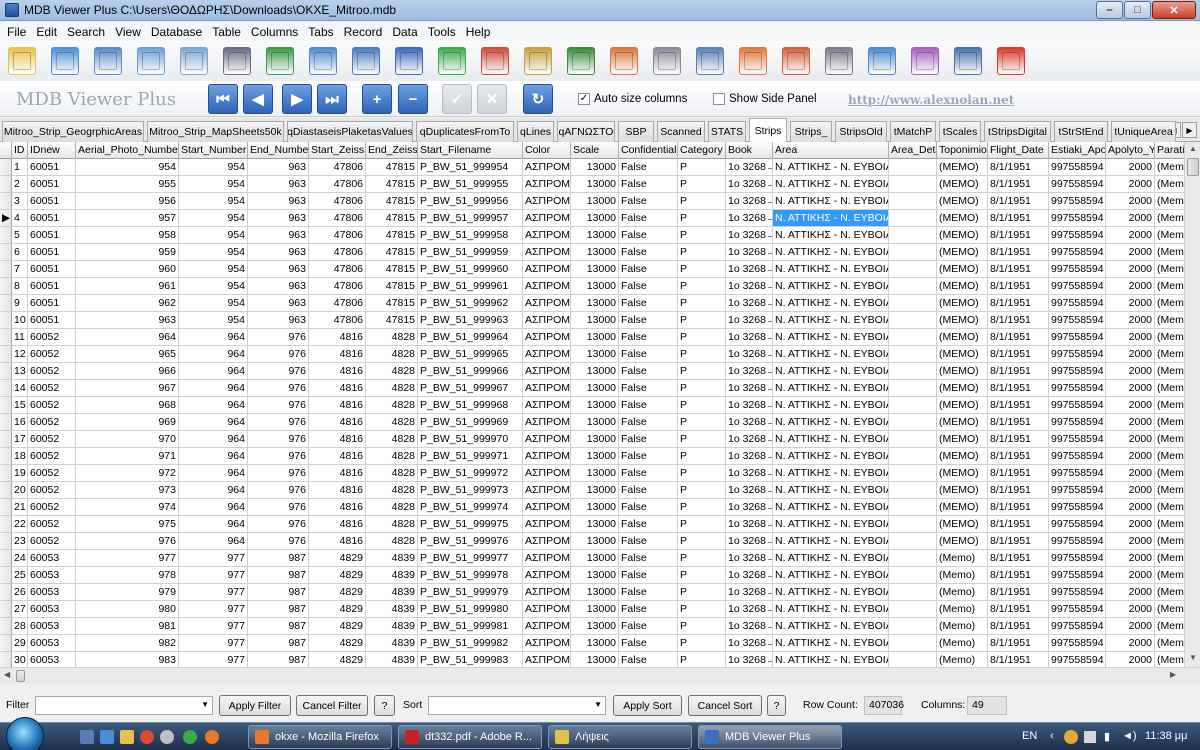 The image size is (1200, 750). I want to click on table-cell: P_BW_51_999982, so click(470, 643).